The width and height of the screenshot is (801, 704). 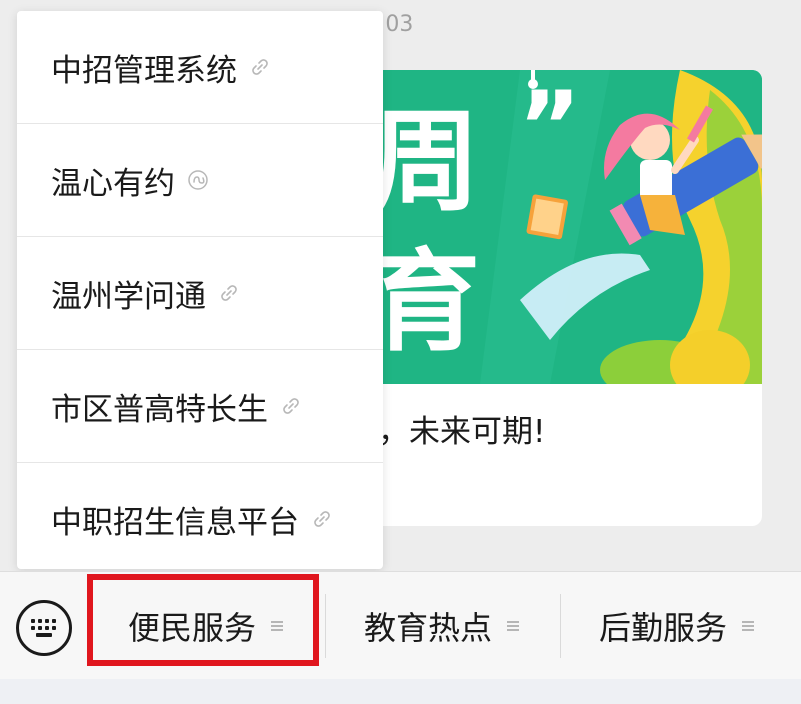 What do you see at coordinates (549, 127) in the screenshot?
I see `quote-mark-text: ”` at bounding box center [549, 127].